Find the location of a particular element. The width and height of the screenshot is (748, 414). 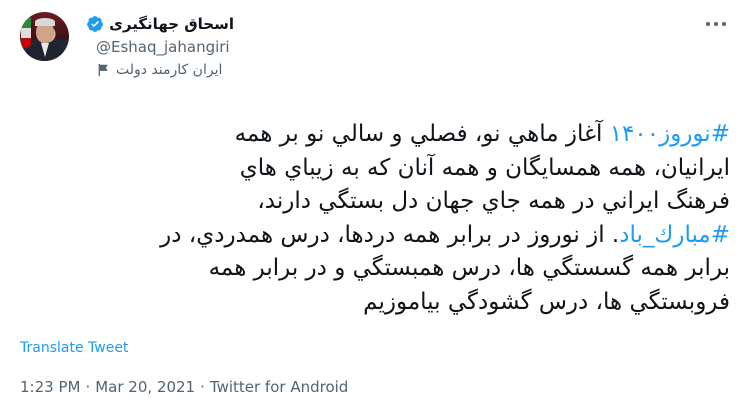

author-label-row: ایران کارمند دولت is located at coordinates (159, 70).